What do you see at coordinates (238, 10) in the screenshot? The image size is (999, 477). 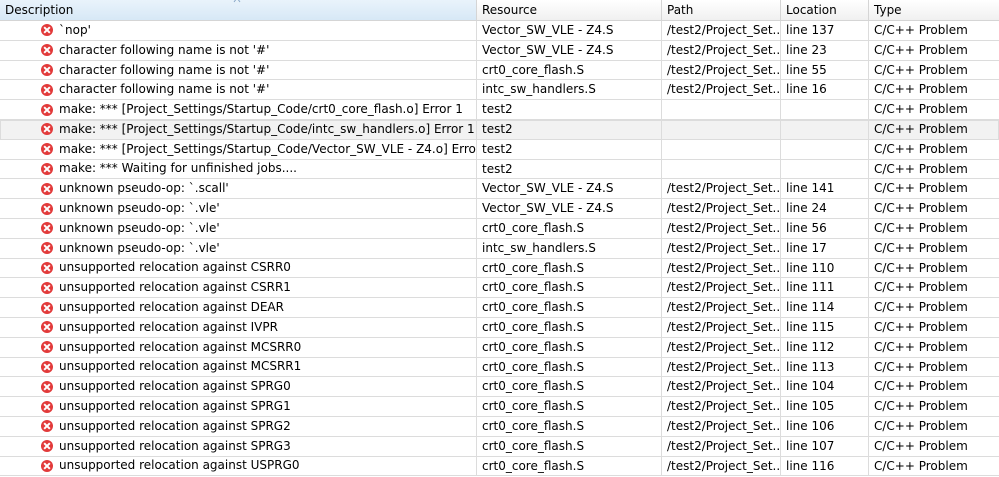 I see `column-header-description: Description` at bounding box center [238, 10].